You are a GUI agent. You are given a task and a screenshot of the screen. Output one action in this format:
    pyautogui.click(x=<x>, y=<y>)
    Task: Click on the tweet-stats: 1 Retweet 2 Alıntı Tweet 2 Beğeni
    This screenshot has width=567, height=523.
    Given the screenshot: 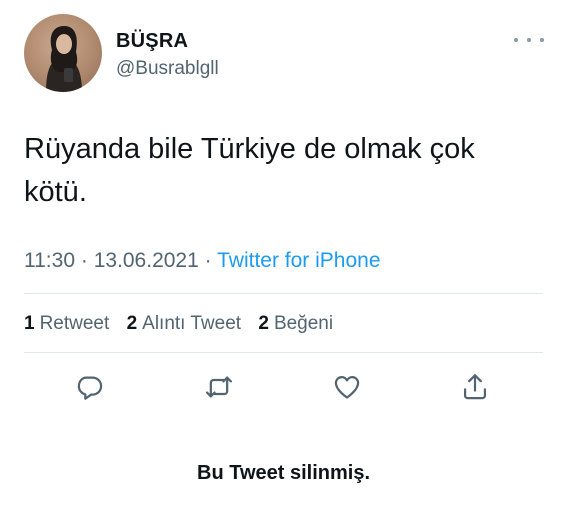 What is the action you would take?
    pyautogui.click(x=184, y=324)
    